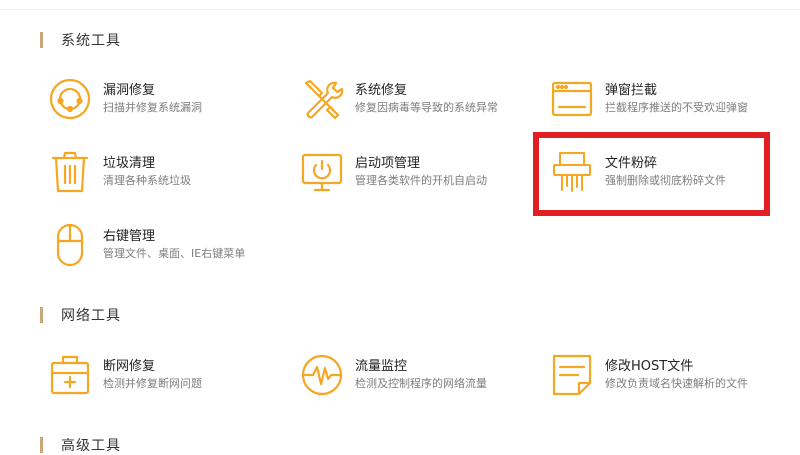 This screenshot has width=800, height=455. Describe the element at coordinates (631, 163) in the screenshot. I see `tool-name: 文件粉碎` at that location.